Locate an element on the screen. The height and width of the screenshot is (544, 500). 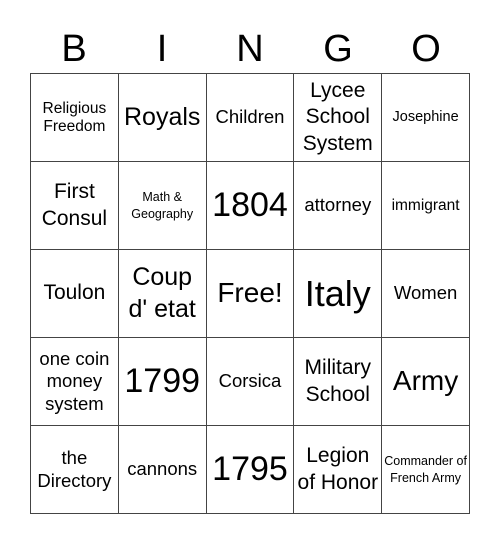
bingo-cell: Legion of Honor is located at coordinates (338, 470).